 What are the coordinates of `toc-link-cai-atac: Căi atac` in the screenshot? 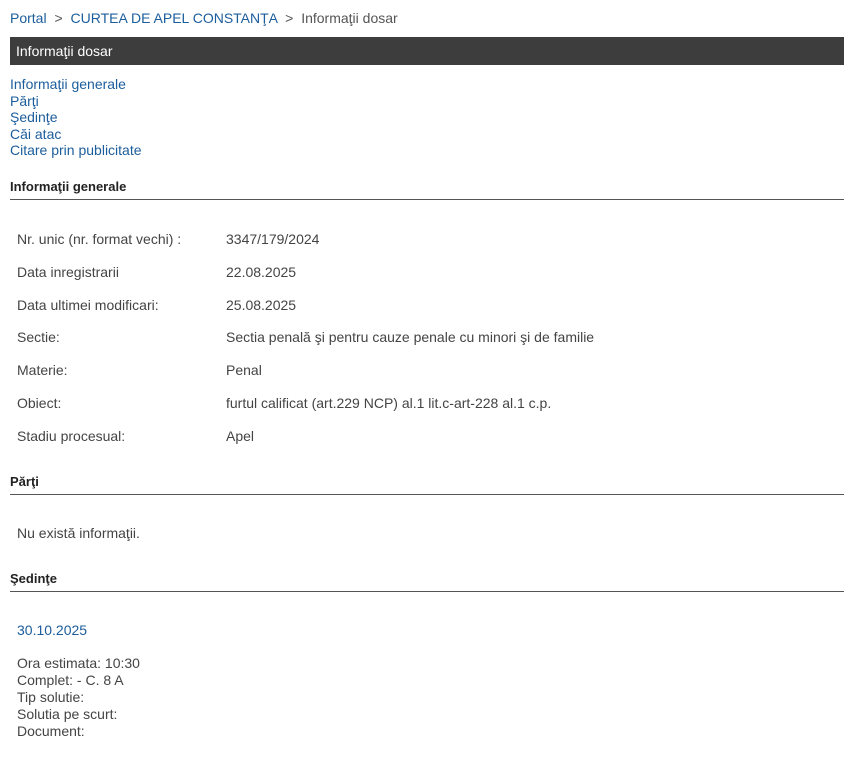 It's located at (76, 134).